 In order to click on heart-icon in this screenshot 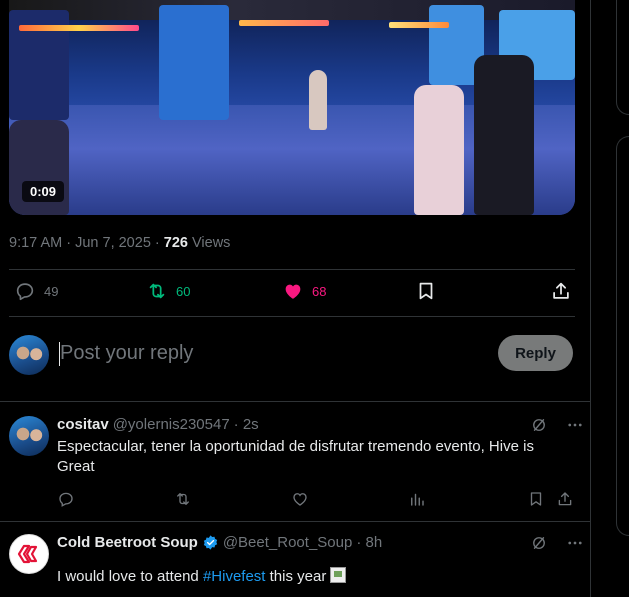, I will do `click(300, 499)`.